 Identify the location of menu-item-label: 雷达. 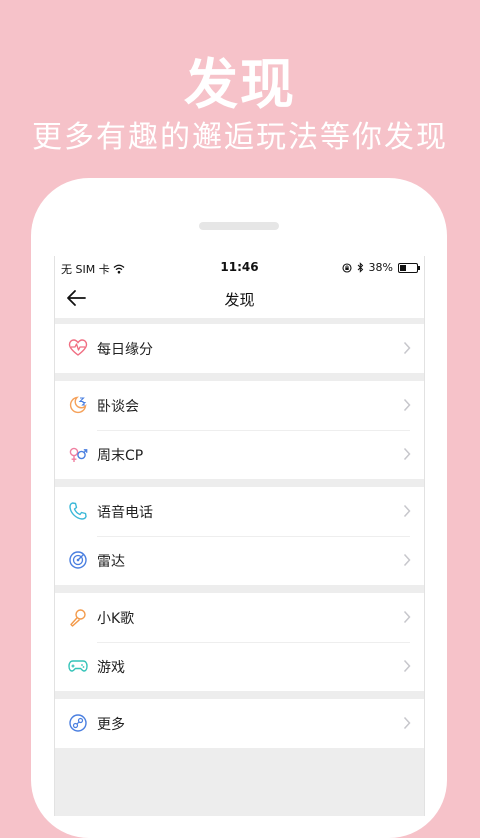
(111, 562).